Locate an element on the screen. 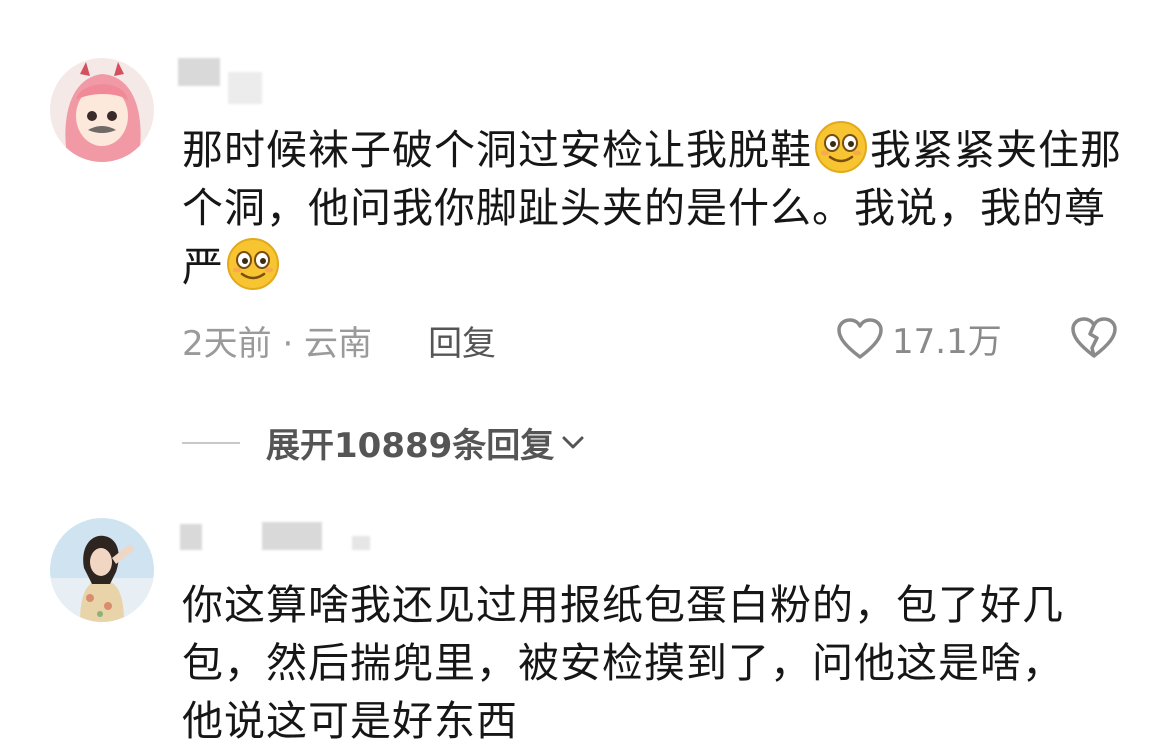 The width and height of the screenshot is (1170, 750). expand-replies-button: 展开10889条回复 is located at coordinates (385, 442).